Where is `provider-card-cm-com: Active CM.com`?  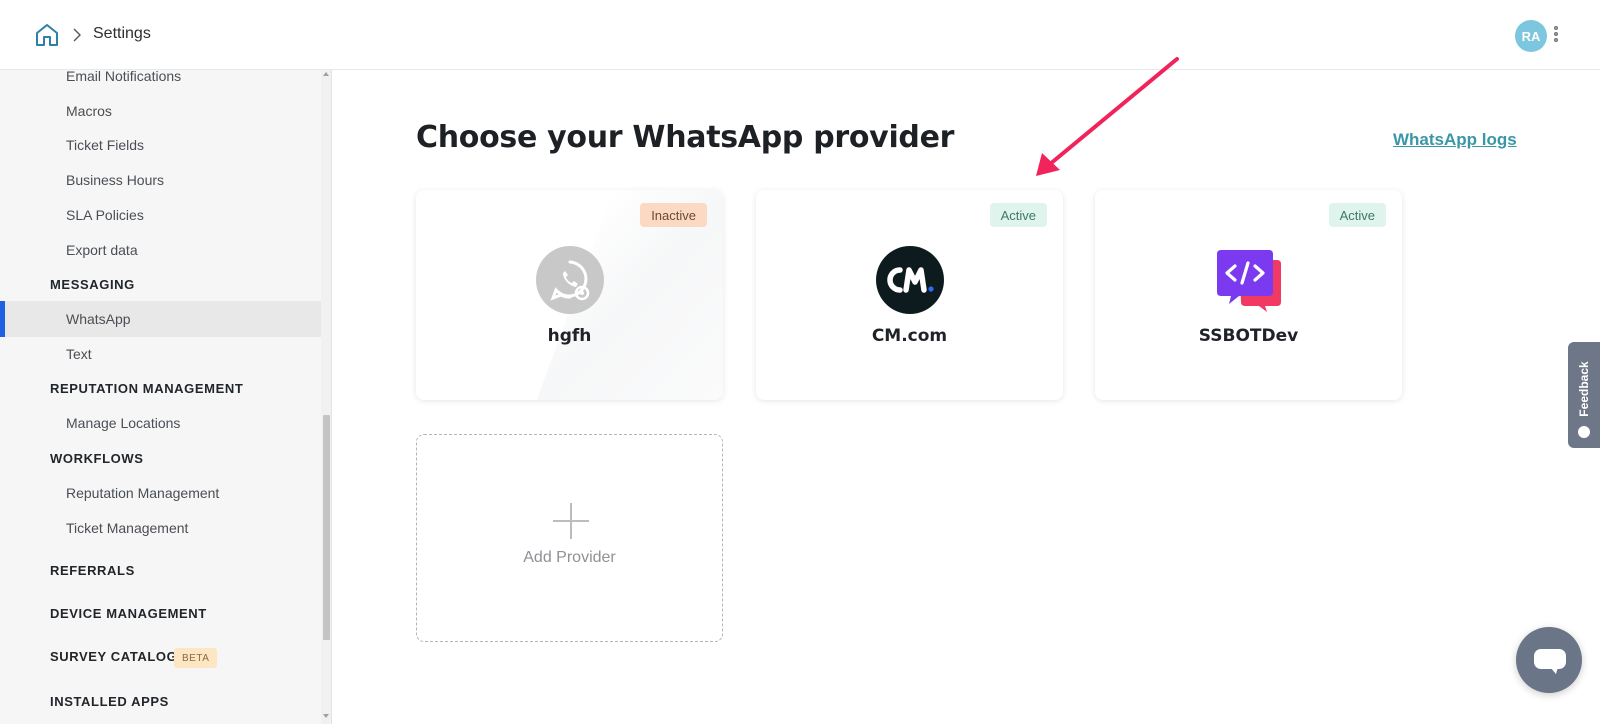
provider-card-cm-com: Active CM.com is located at coordinates (909, 295).